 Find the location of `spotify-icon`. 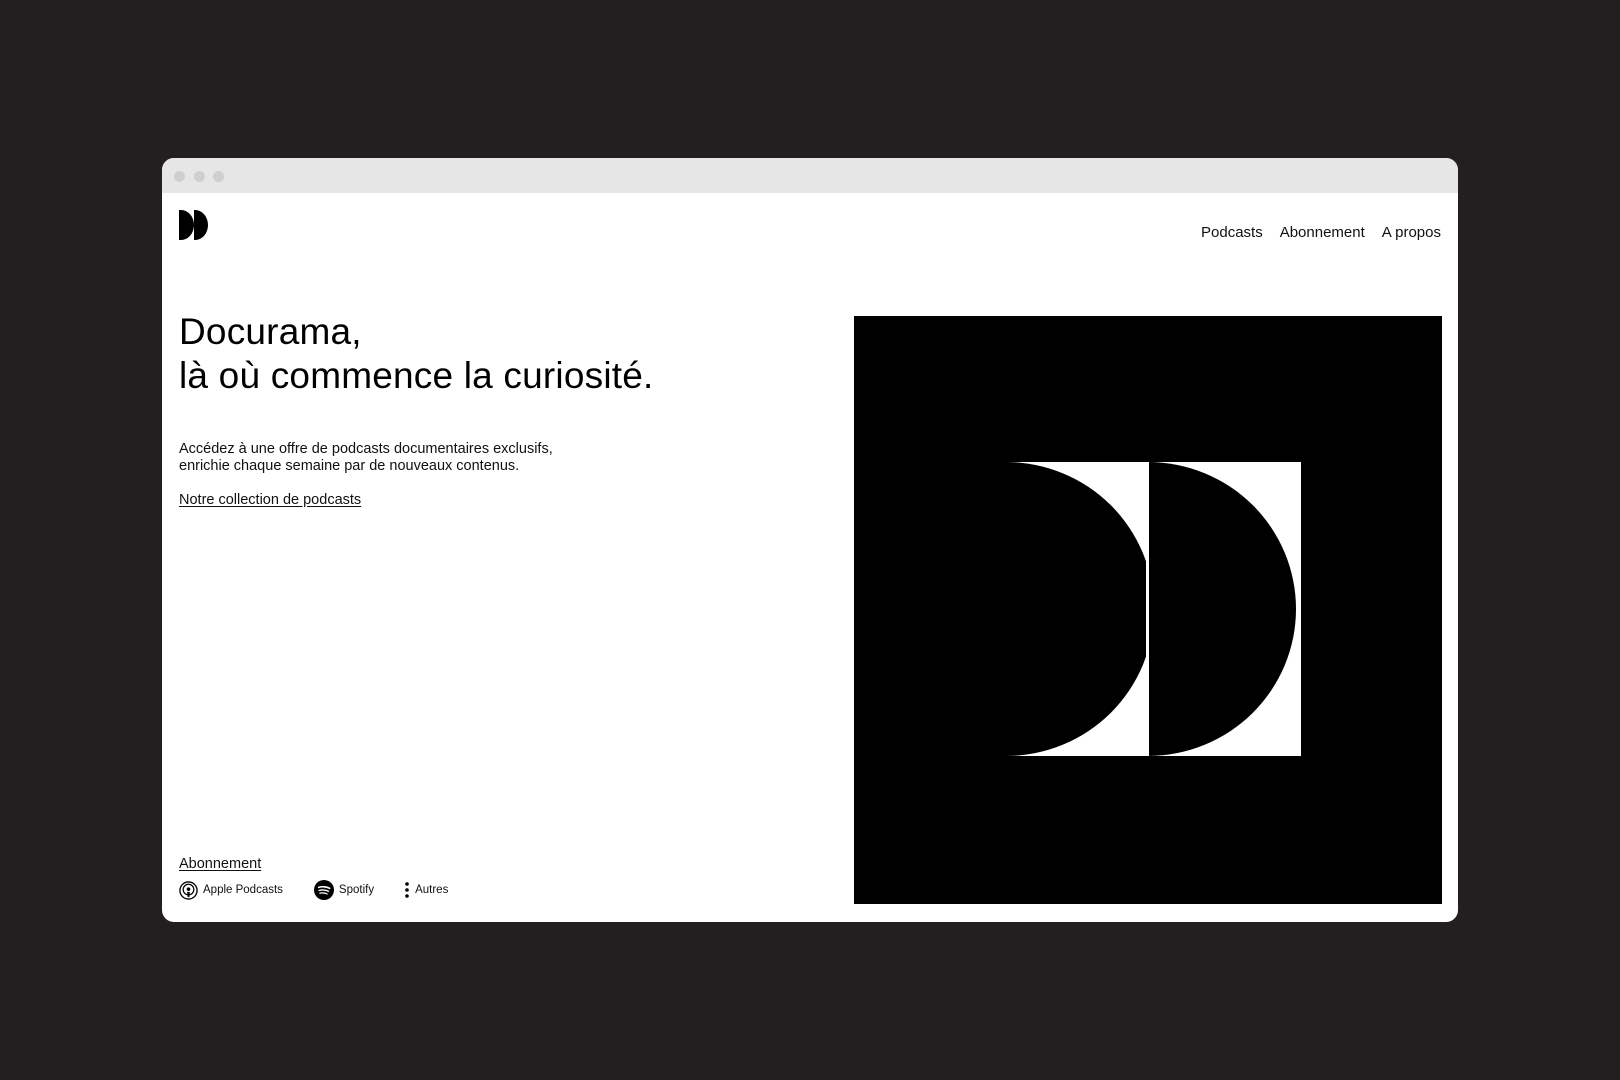

spotify-icon is located at coordinates (323, 890).